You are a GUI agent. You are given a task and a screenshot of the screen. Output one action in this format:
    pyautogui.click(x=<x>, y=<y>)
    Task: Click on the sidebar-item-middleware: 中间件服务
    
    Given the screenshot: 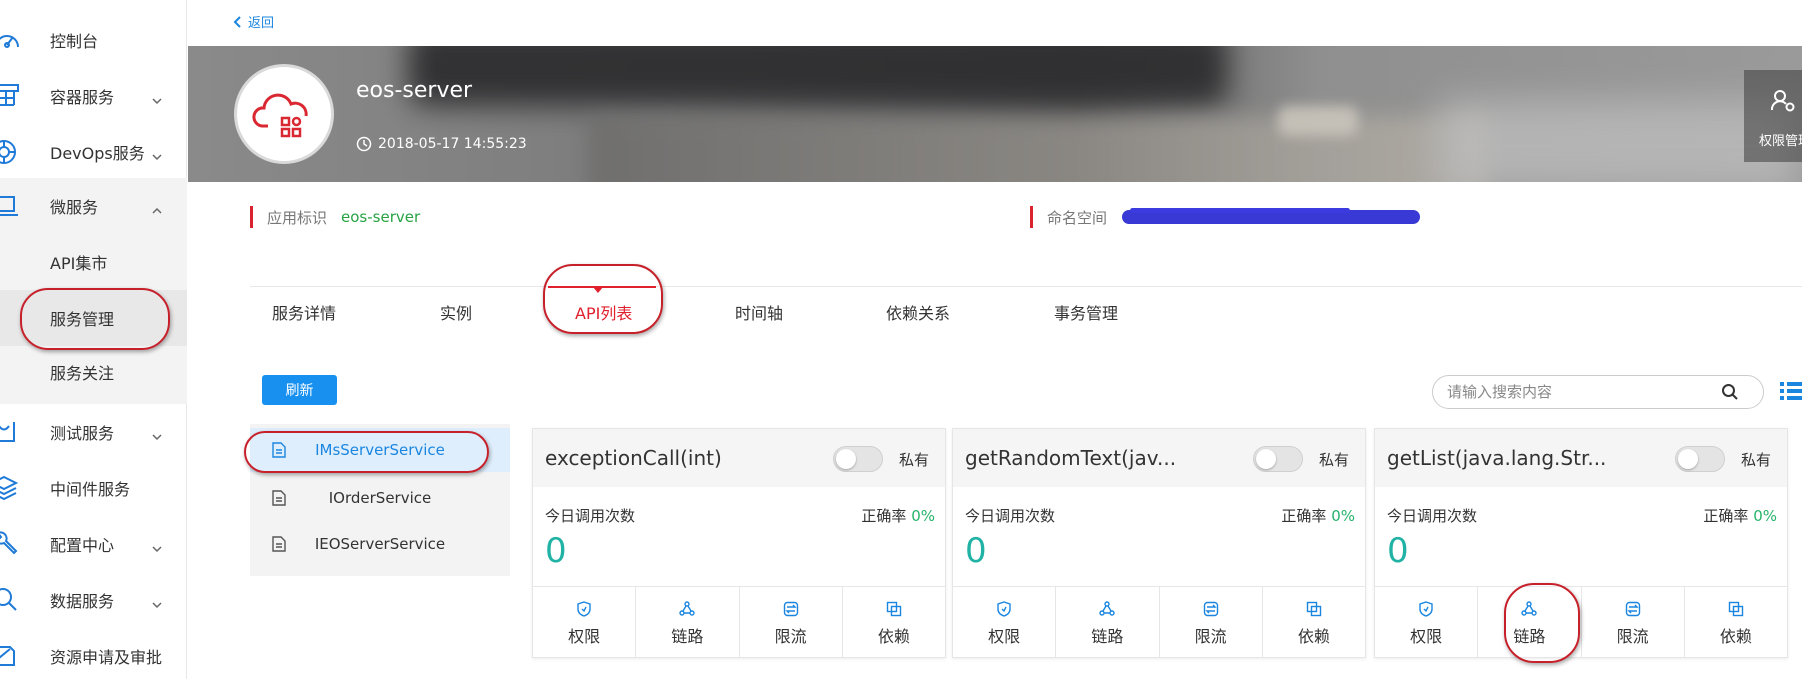 What is the action you would take?
    pyautogui.click(x=93, y=488)
    